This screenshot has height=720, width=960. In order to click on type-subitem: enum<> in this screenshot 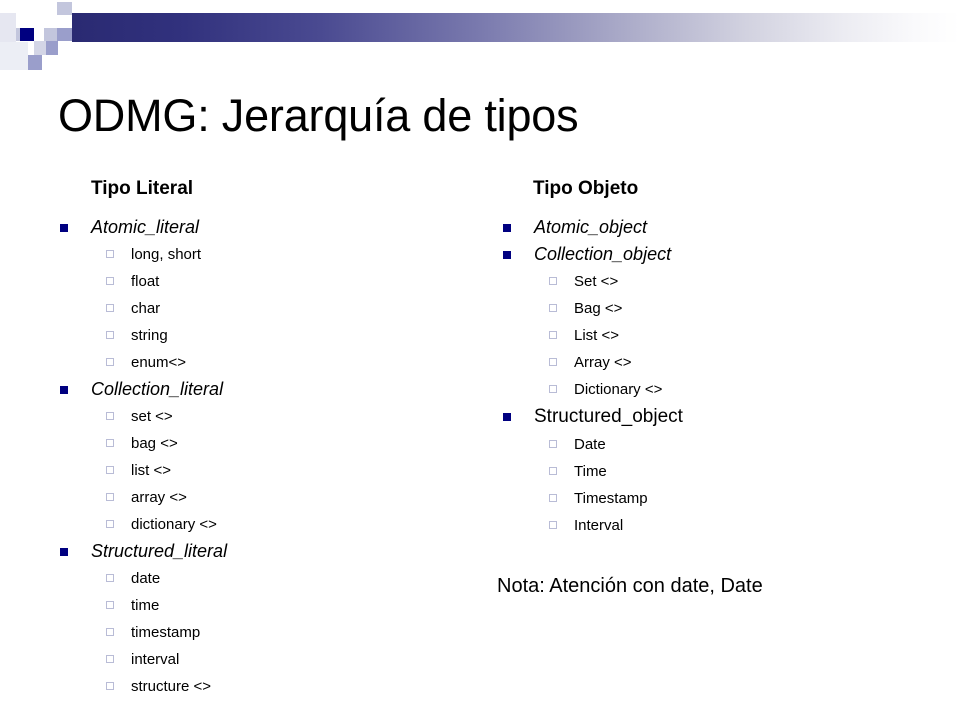, I will do `click(254, 362)`.